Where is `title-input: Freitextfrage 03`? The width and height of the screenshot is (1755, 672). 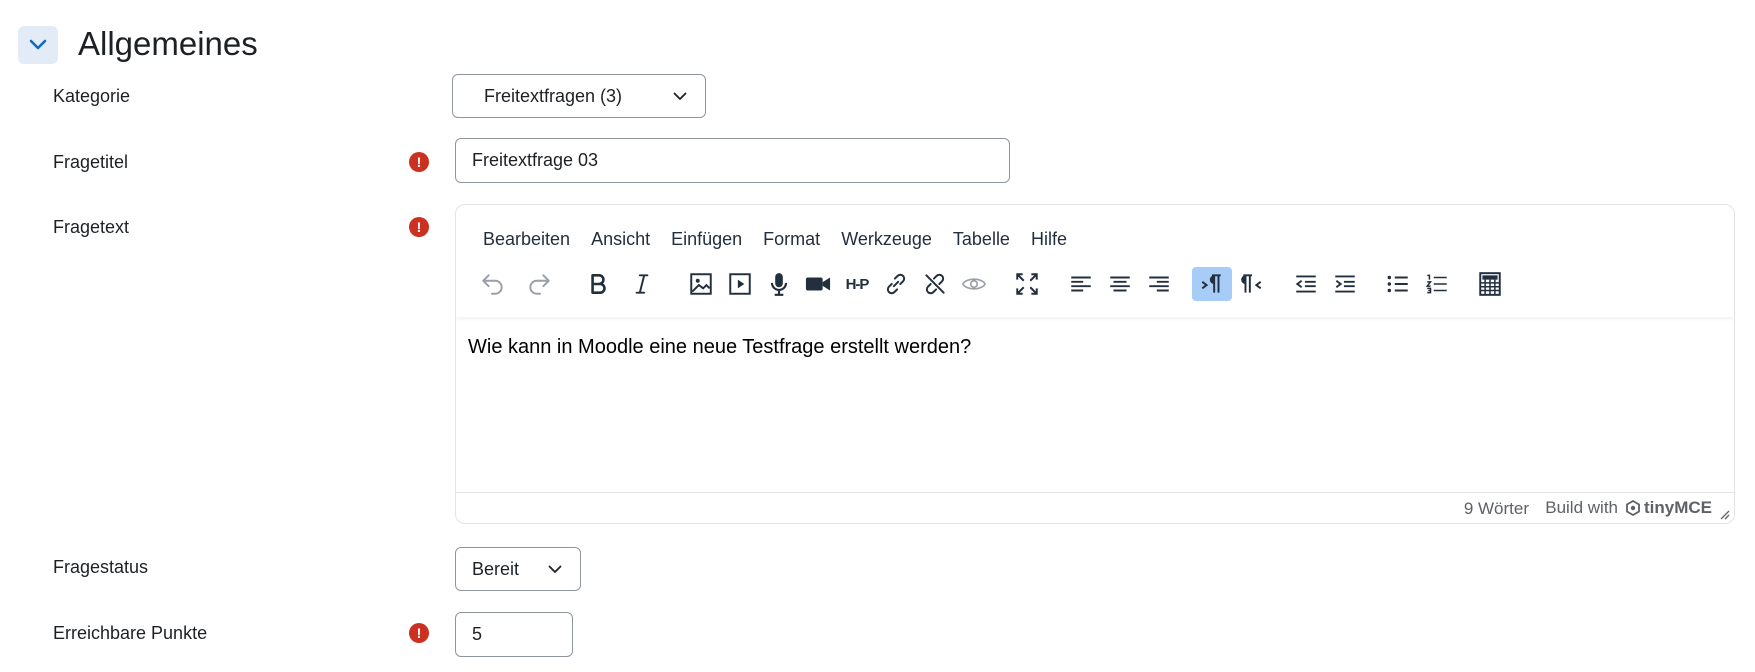
title-input: Freitextfrage 03 is located at coordinates (732, 160).